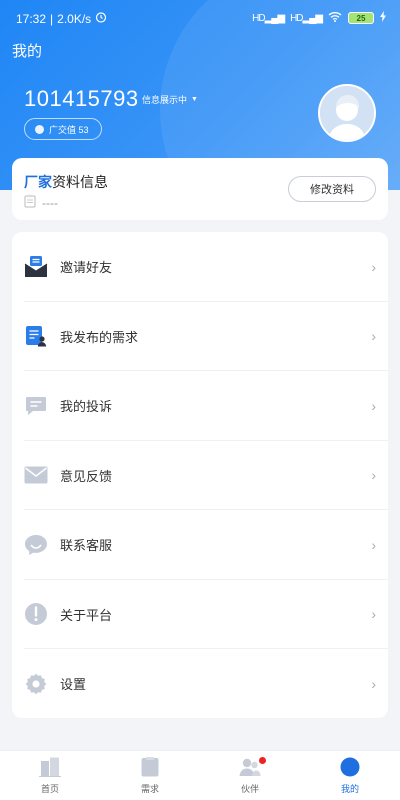  What do you see at coordinates (349, 789) in the screenshot?
I see `tab-label: 我的` at bounding box center [349, 789].